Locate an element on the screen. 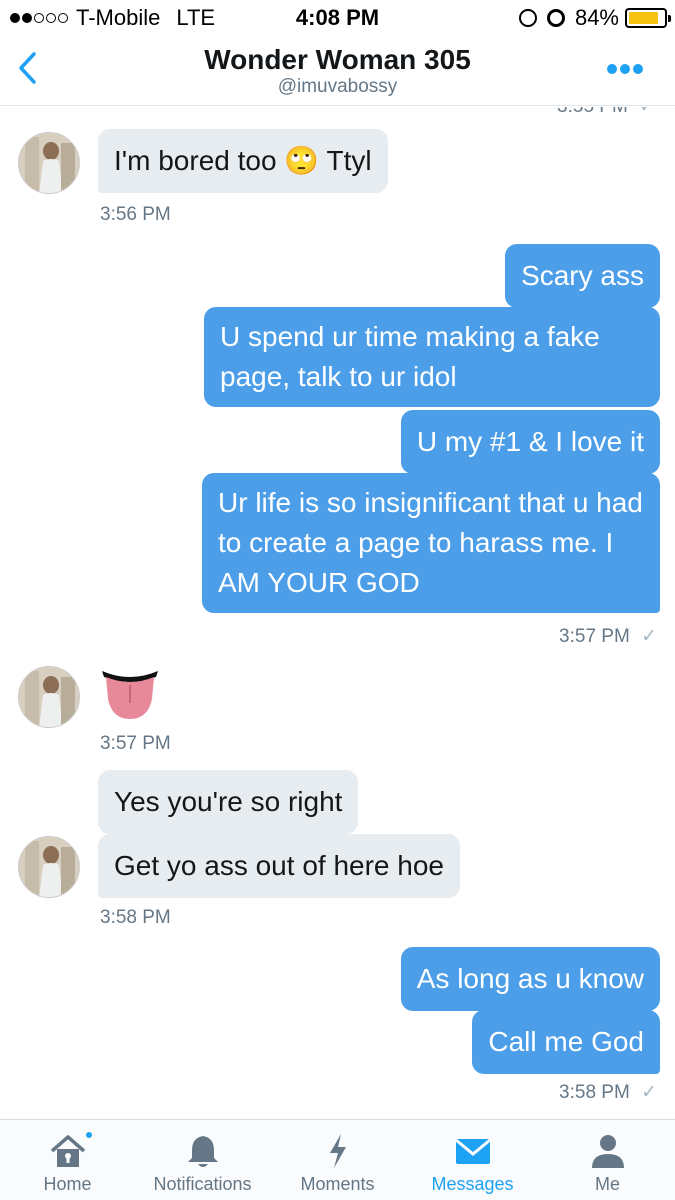 Image resolution: width=675 pixels, height=1200 pixels. message-timestamp: 3:57 PM is located at coordinates (135, 743).